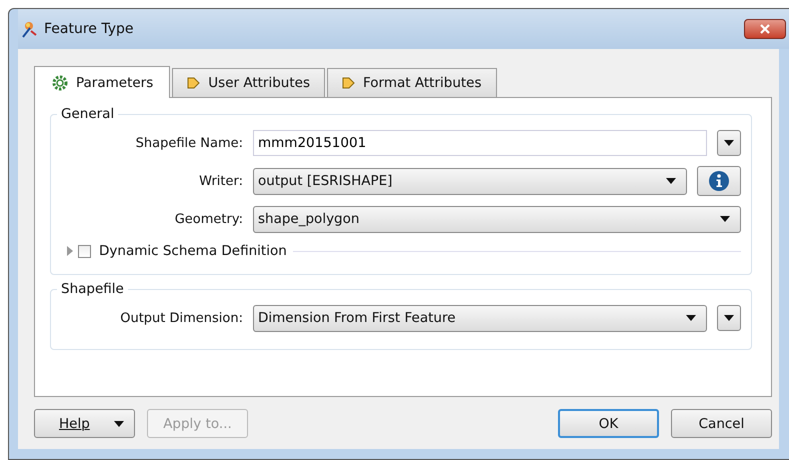 This screenshot has width=789, height=460. Describe the element at coordinates (248, 82) in the screenshot. I see `tab: User Attributes` at that location.